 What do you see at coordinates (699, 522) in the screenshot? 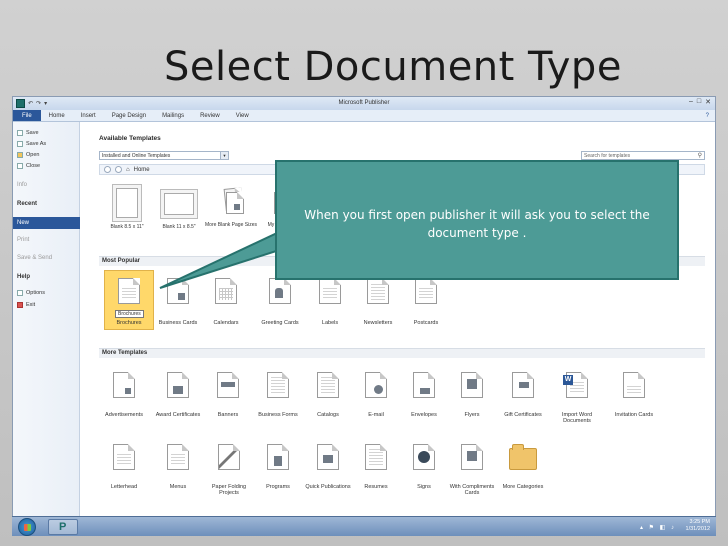
I see `clock-time: 3:25 PM` at bounding box center [699, 522].